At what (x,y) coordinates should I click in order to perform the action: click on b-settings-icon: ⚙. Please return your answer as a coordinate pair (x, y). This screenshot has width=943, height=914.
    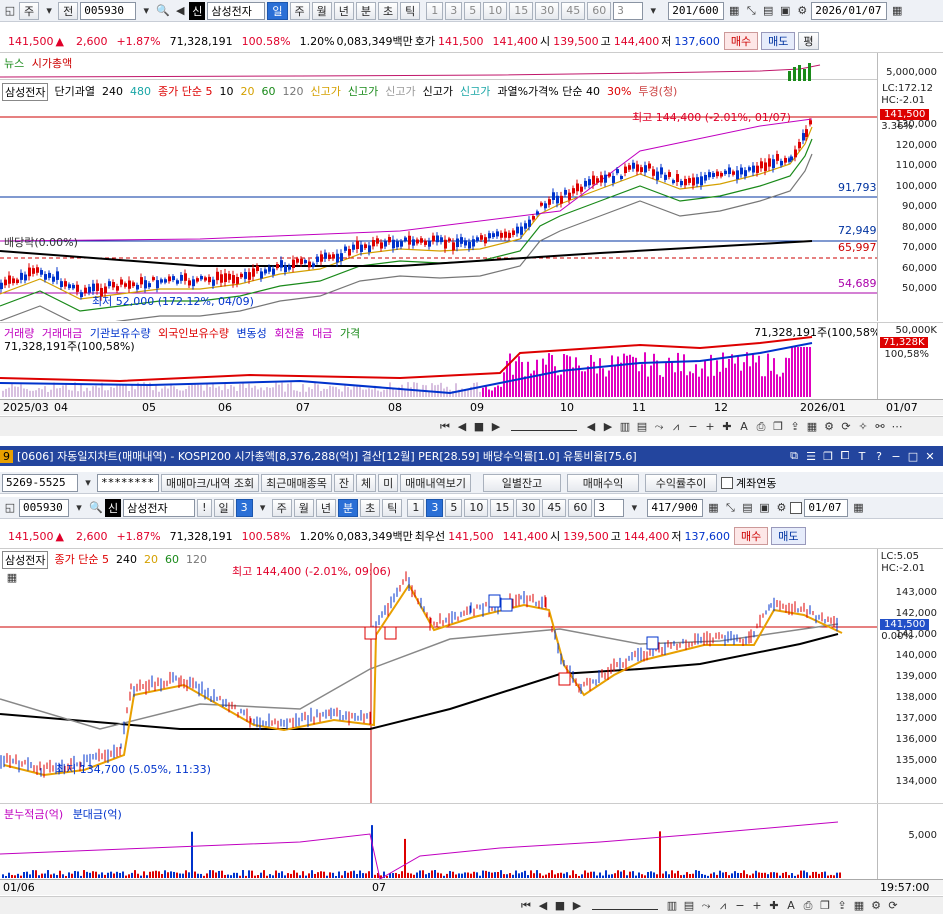
    Looking at the image, I should click on (876, 906).